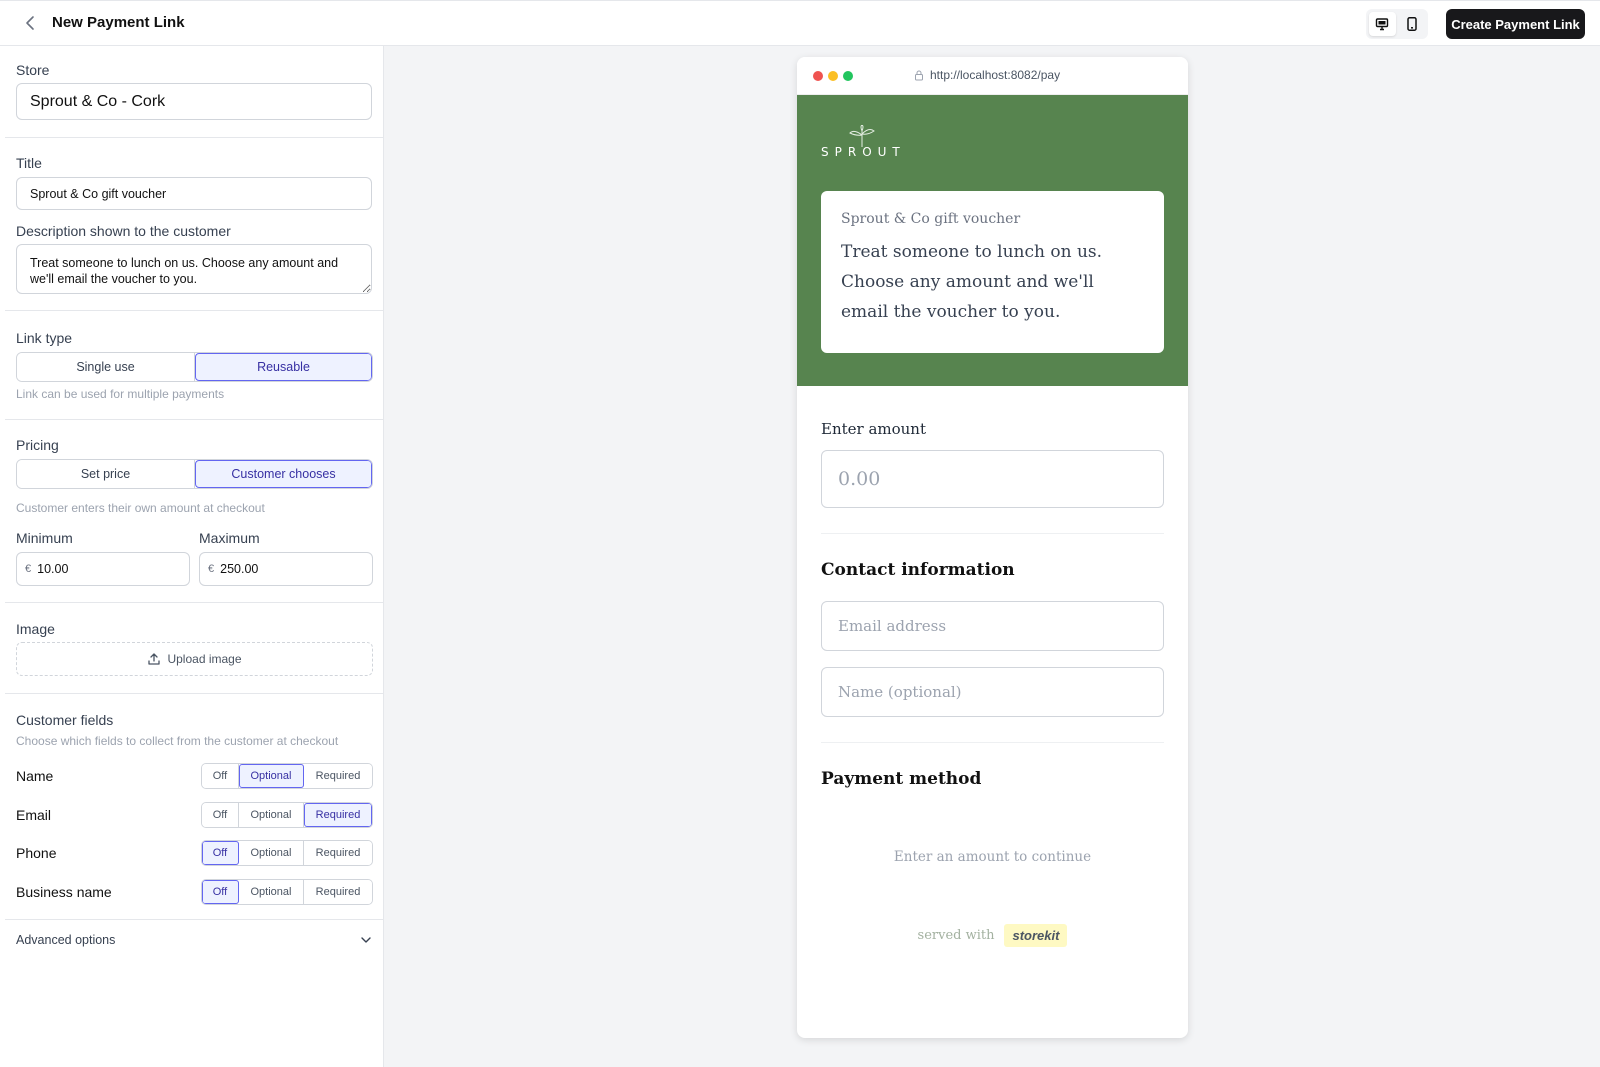  I want to click on field-email-off: Off, so click(220, 815).